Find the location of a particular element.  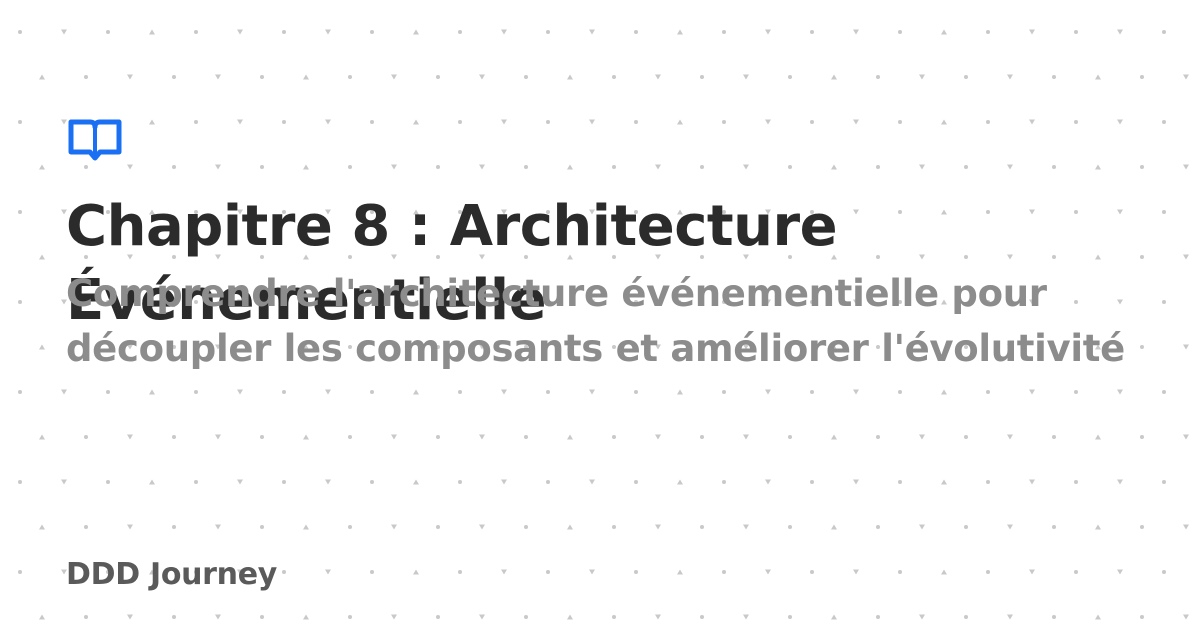

open-book-icon is located at coordinates (95, 140).